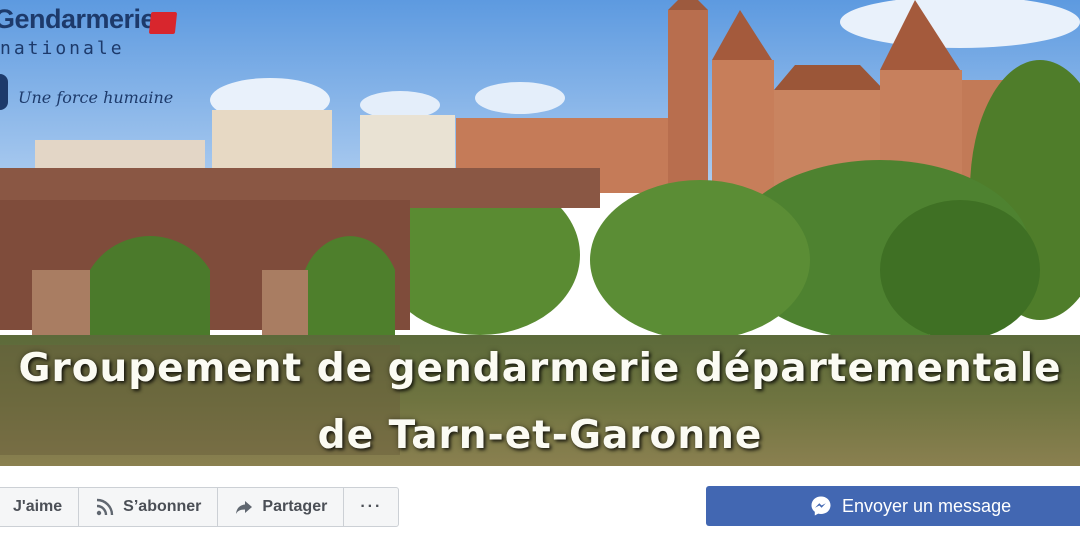 The height and width of the screenshot is (540, 1080). I want to click on more-options-button: ···, so click(371, 507).